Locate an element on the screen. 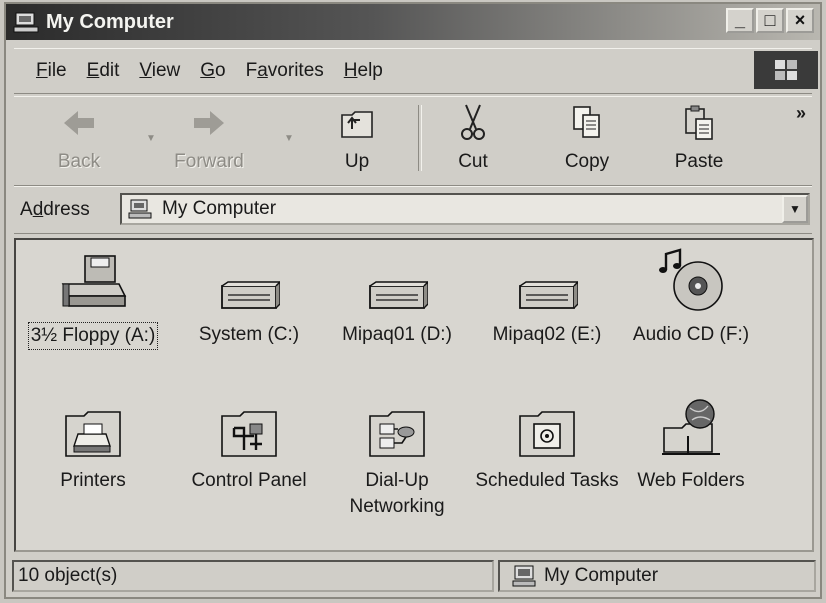 This screenshot has width=826, height=603. address-dropdown-button: ▼ is located at coordinates (795, 209).